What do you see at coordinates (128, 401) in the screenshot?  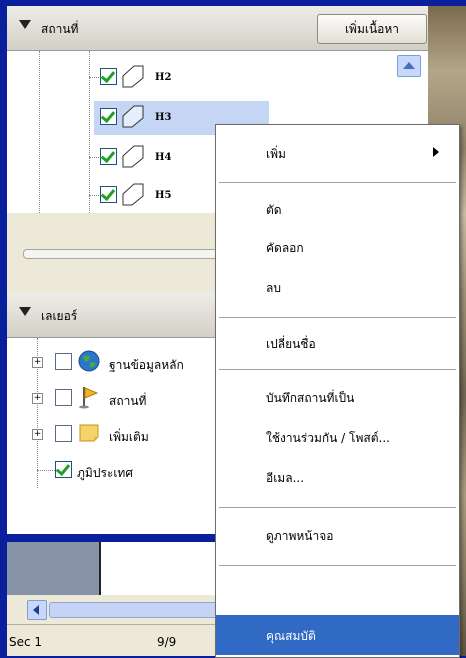 I see `layer-label: สถานที่` at bounding box center [128, 401].